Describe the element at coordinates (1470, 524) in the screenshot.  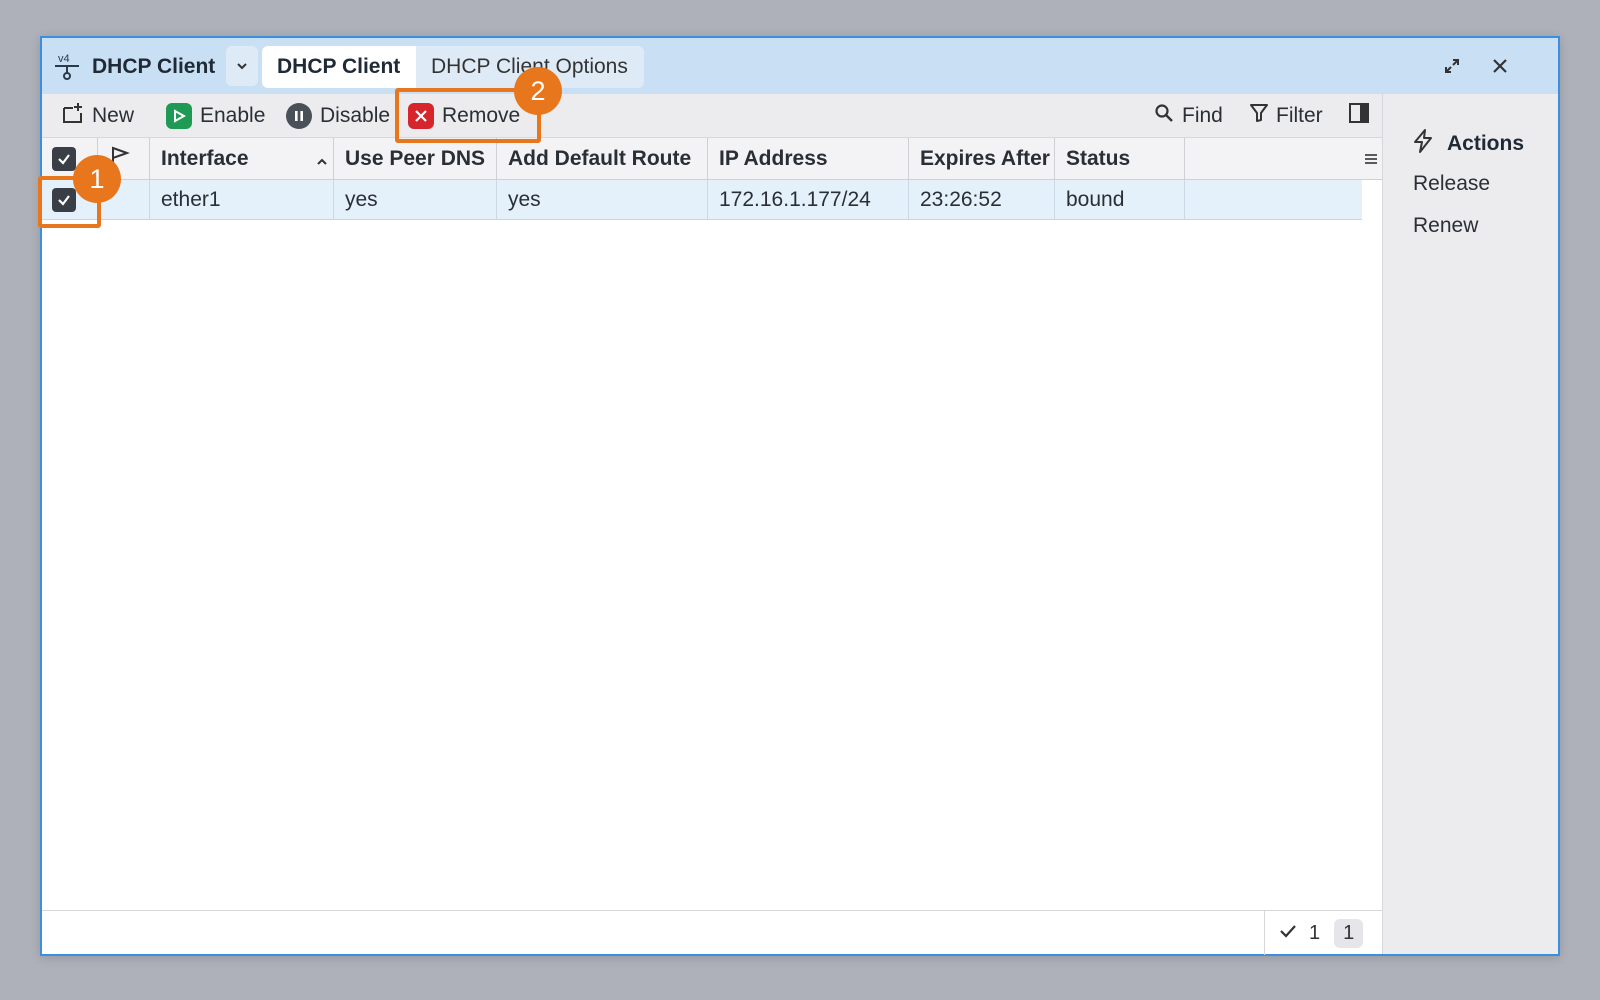
I see `actions-panel: Actions Release Renew` at that location.